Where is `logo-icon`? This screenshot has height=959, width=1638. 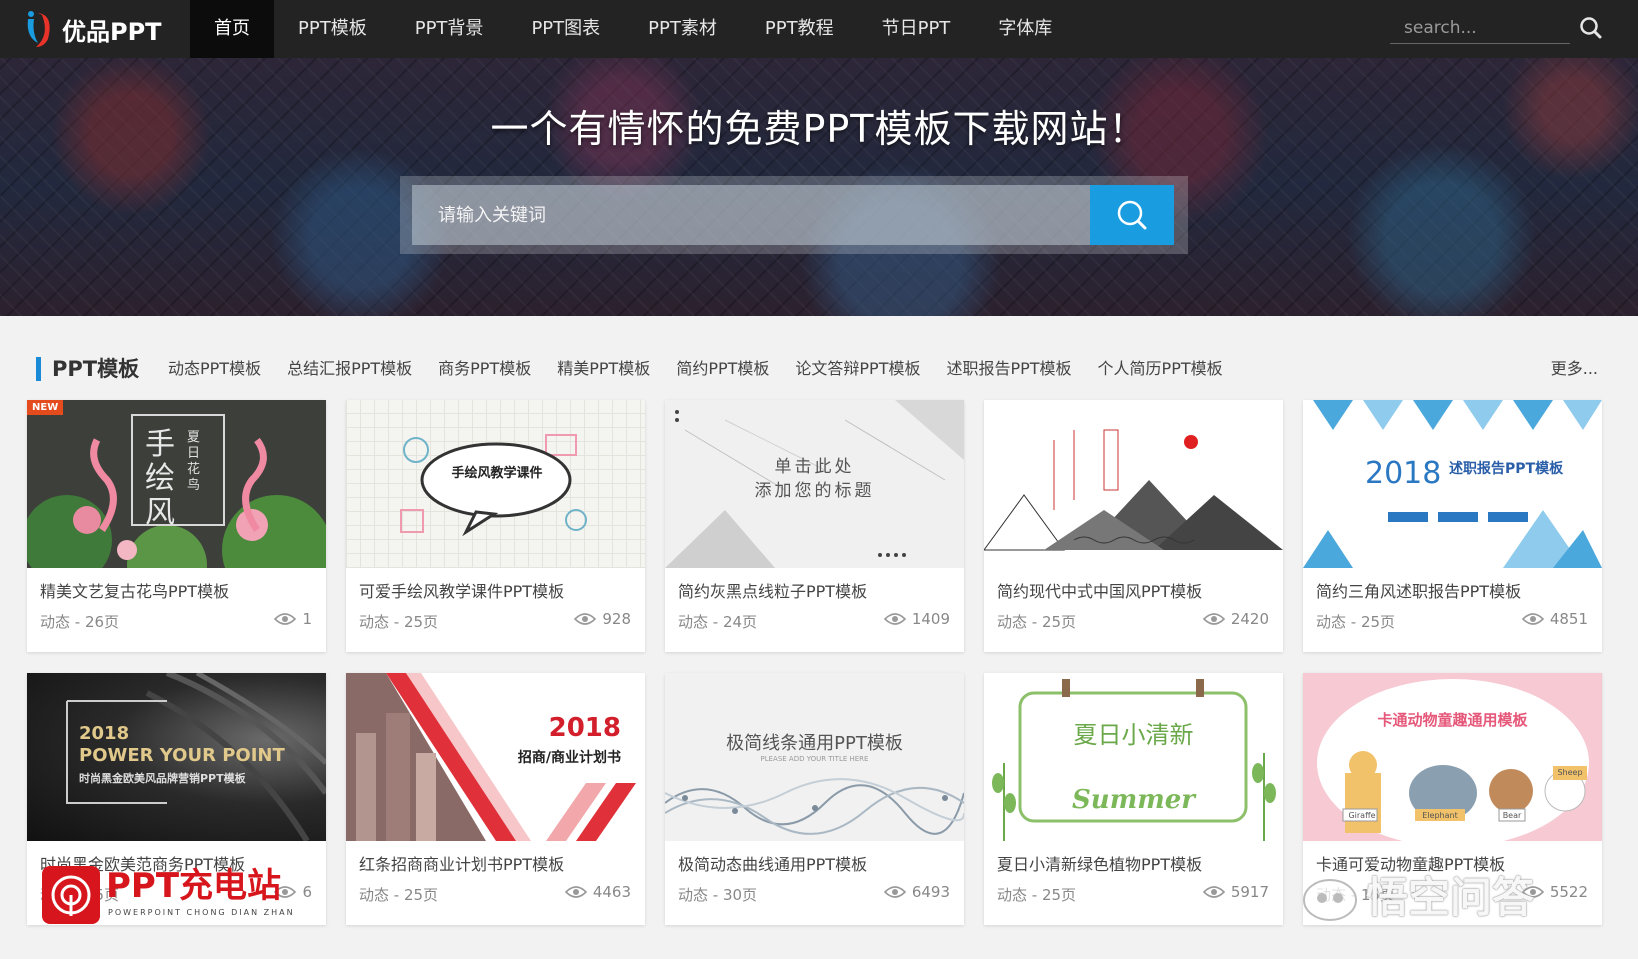 logo-icon is located at coordinates (38, 29).